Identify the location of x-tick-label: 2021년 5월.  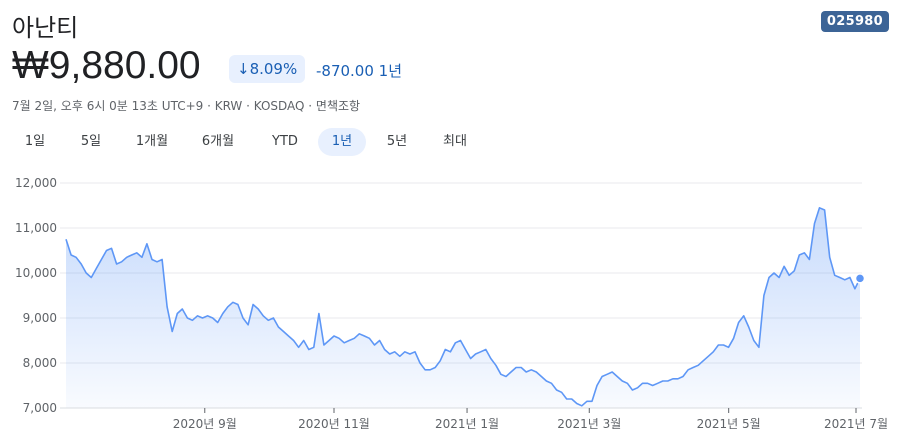
(729, 424).